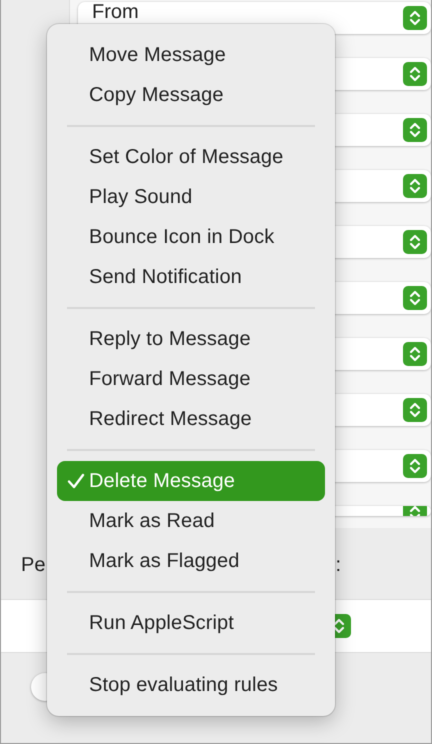  Describe the element at coordinates (191, 623) in the screenshot. I see `menu-item: Run AppleScript` at that location.